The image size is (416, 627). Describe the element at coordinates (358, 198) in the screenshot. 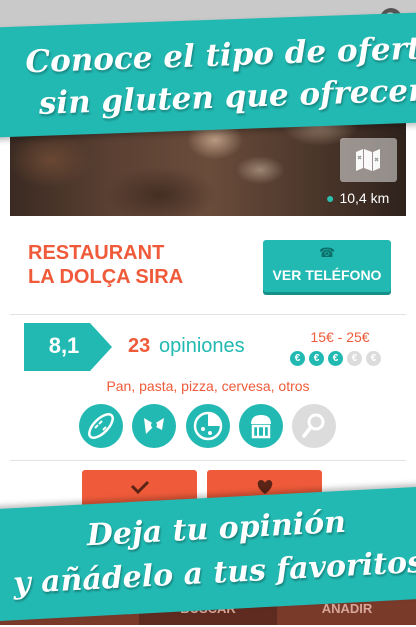

I see `distance-label: ● 10,4 km` at that location.